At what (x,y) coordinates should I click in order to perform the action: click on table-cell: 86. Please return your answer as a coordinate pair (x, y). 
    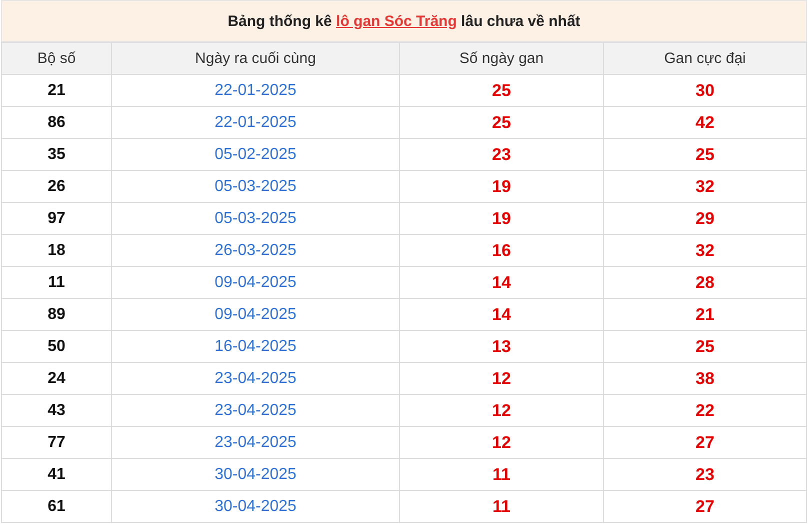
    Looking at the image, I should click on (57, 122).